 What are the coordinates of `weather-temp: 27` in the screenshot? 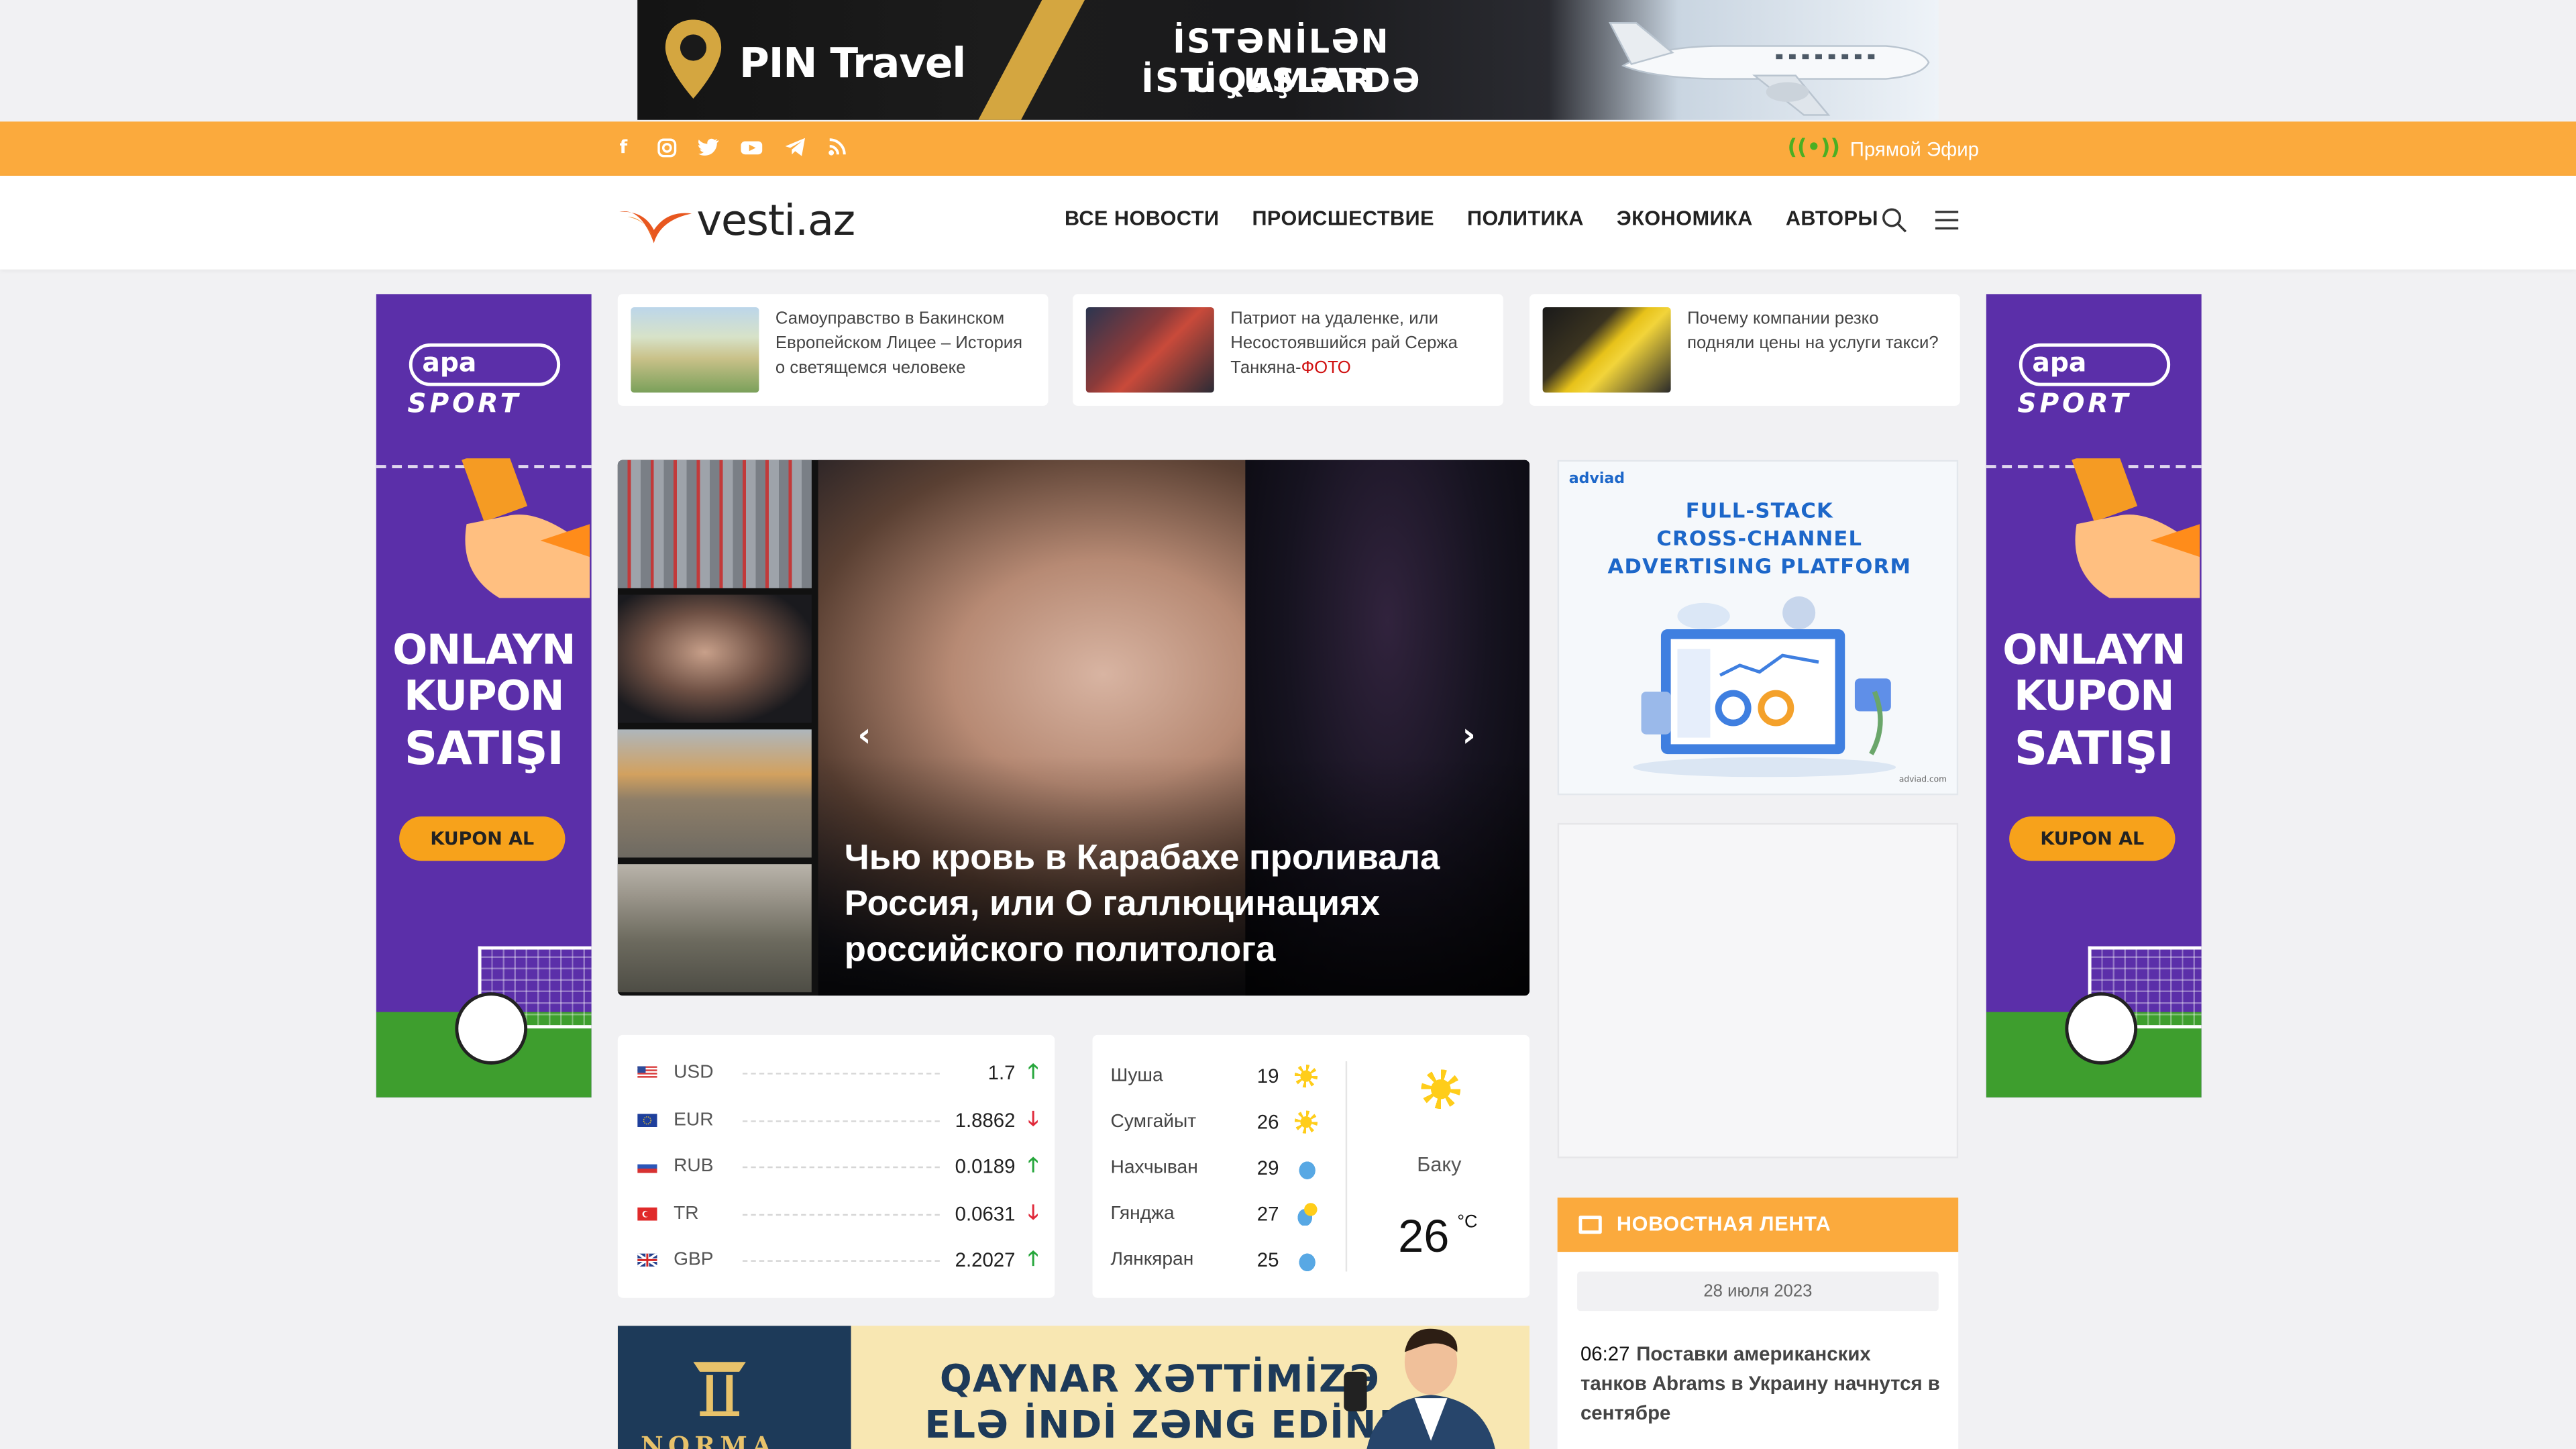 It's located at (1267, 1214).